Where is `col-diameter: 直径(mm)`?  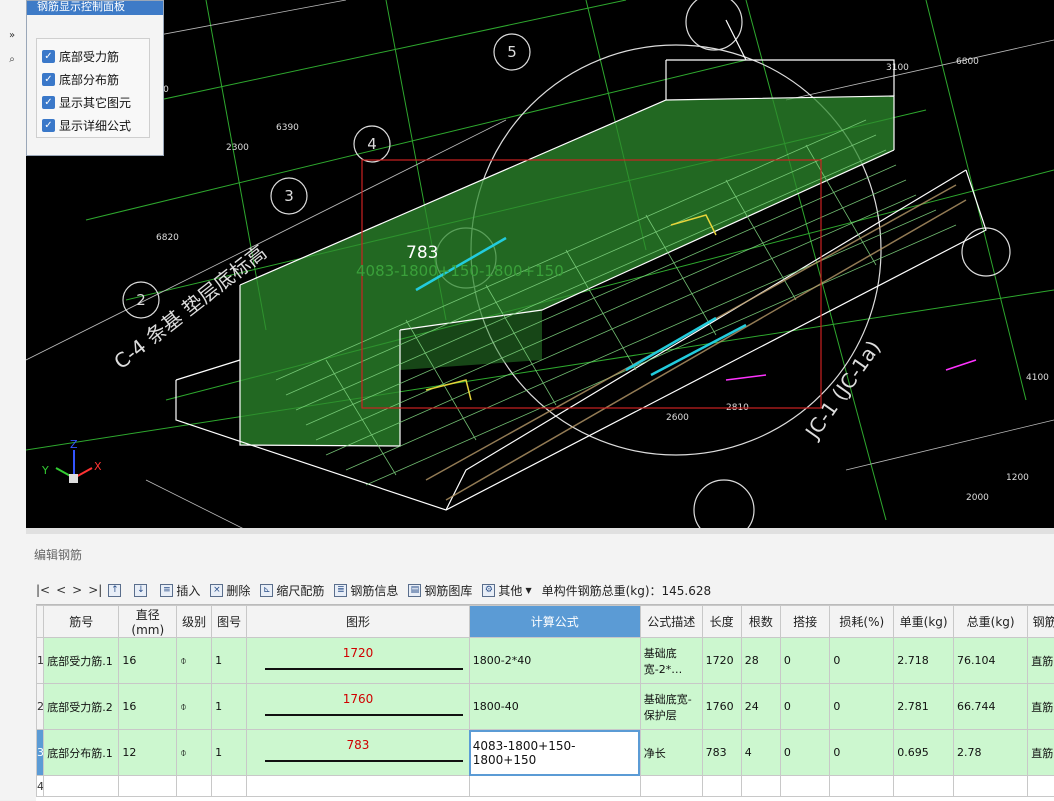 col-diameter: 直径(mm) is located at coordinates (148, 622).